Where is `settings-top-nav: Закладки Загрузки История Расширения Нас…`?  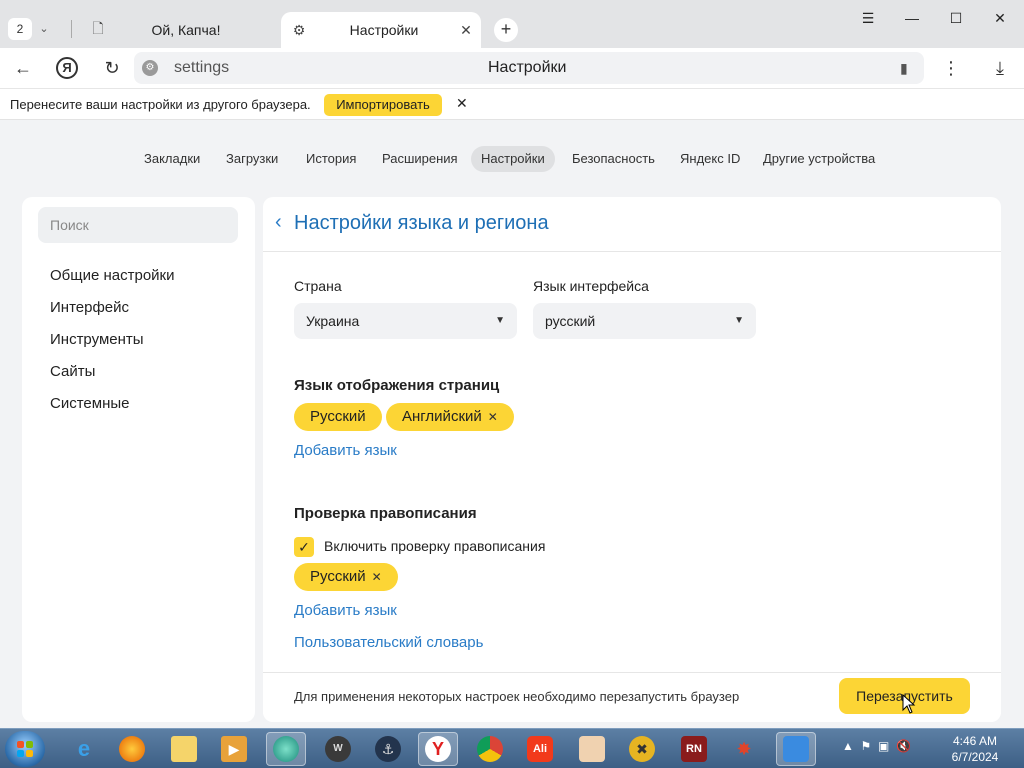
settings-top-nav: Закладки Загрузки История Расширения Нас… is located at coordinates (512, 159).